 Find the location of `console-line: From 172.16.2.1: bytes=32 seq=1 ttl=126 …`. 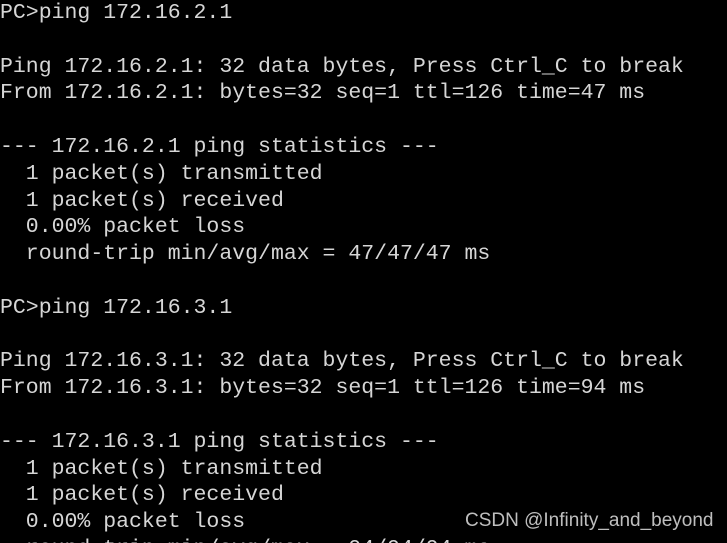

console-line: From 172.16.2.1: bytes=32 seq=1 ttl=126 … is located at coordinates (323, 93).